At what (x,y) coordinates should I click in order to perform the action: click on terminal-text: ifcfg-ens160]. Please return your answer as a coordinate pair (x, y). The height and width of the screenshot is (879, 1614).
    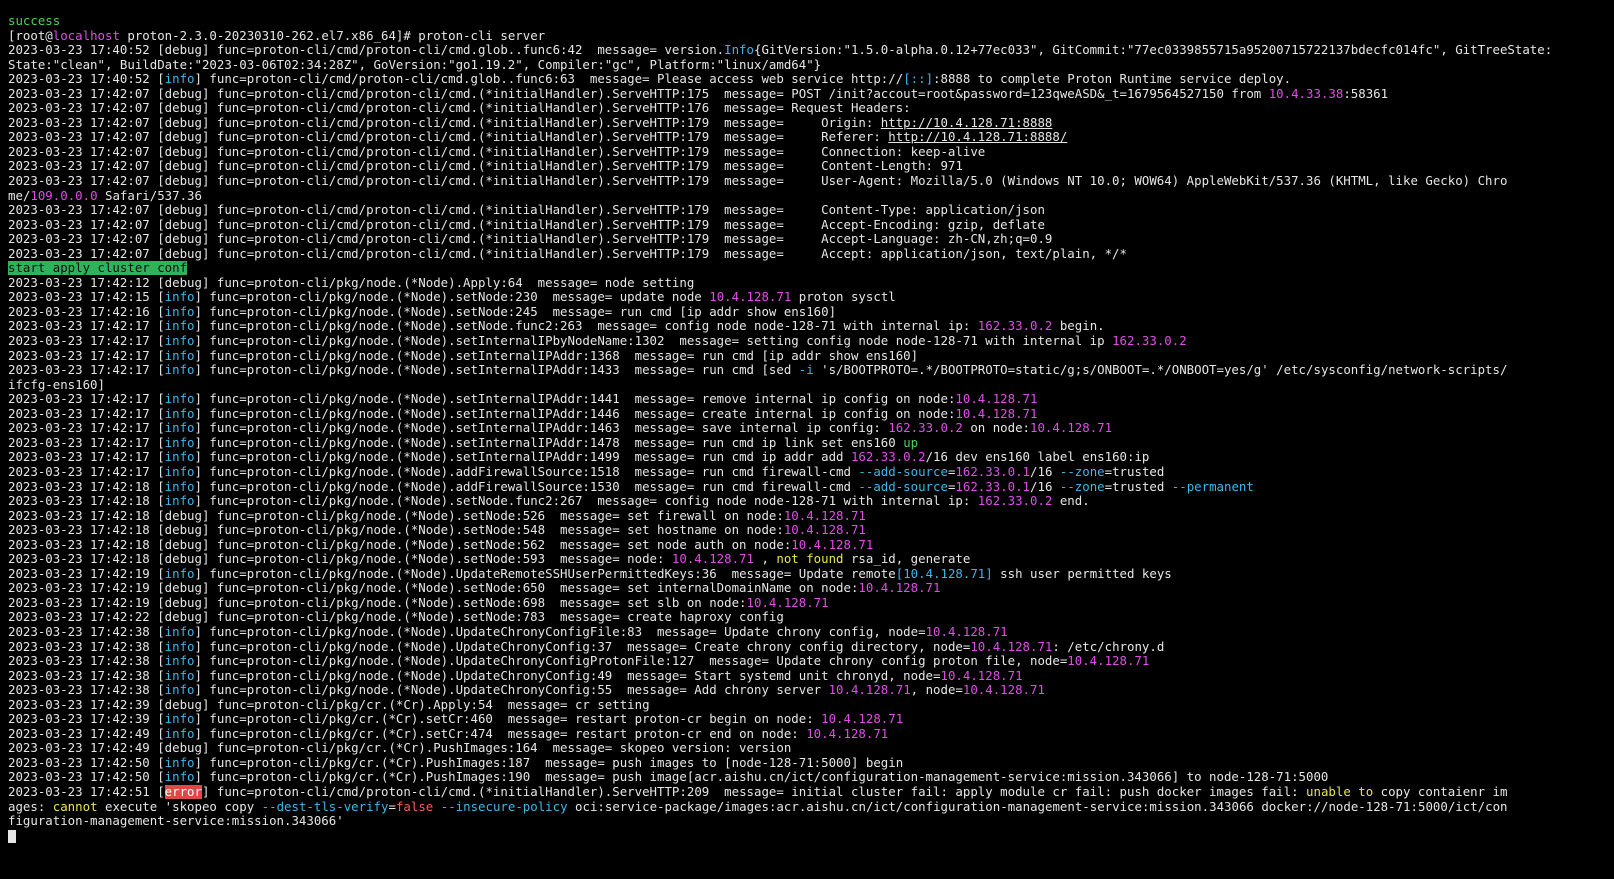
    Looking at the image, I should click on (56, 384).